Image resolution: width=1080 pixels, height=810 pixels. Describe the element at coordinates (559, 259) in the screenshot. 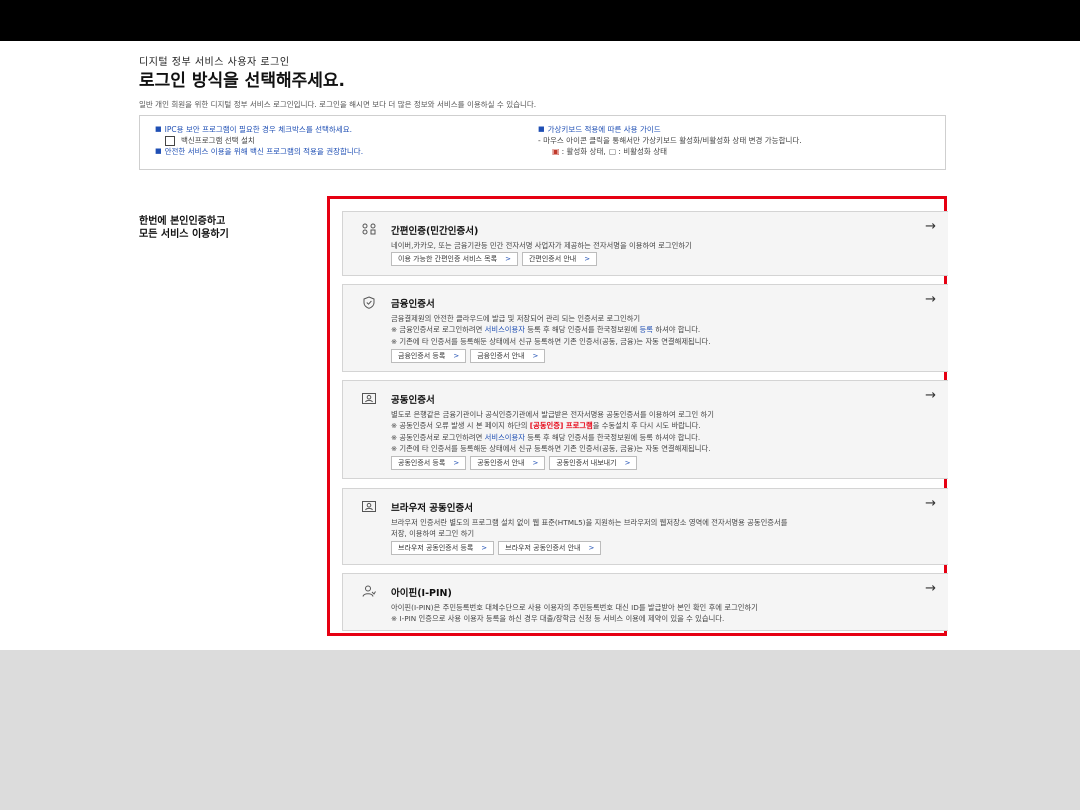

I see `simple-auth-guide-button: 간편인증서 안내 >` at that location.